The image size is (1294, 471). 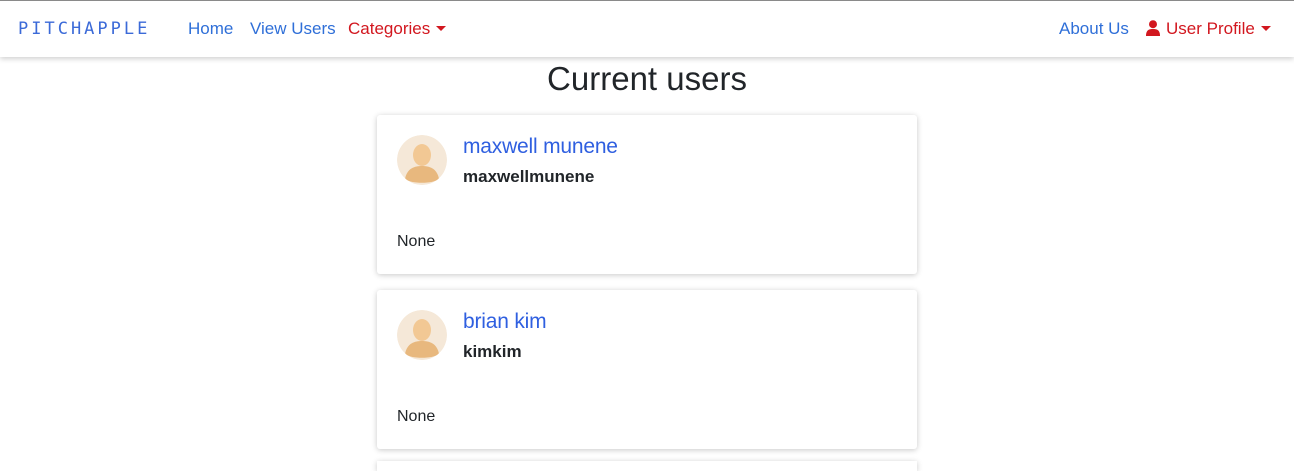 What do you see at coordinates (492, 351) in the screenshot?
I see `username: kimkim` at bounding box center [492, 351].